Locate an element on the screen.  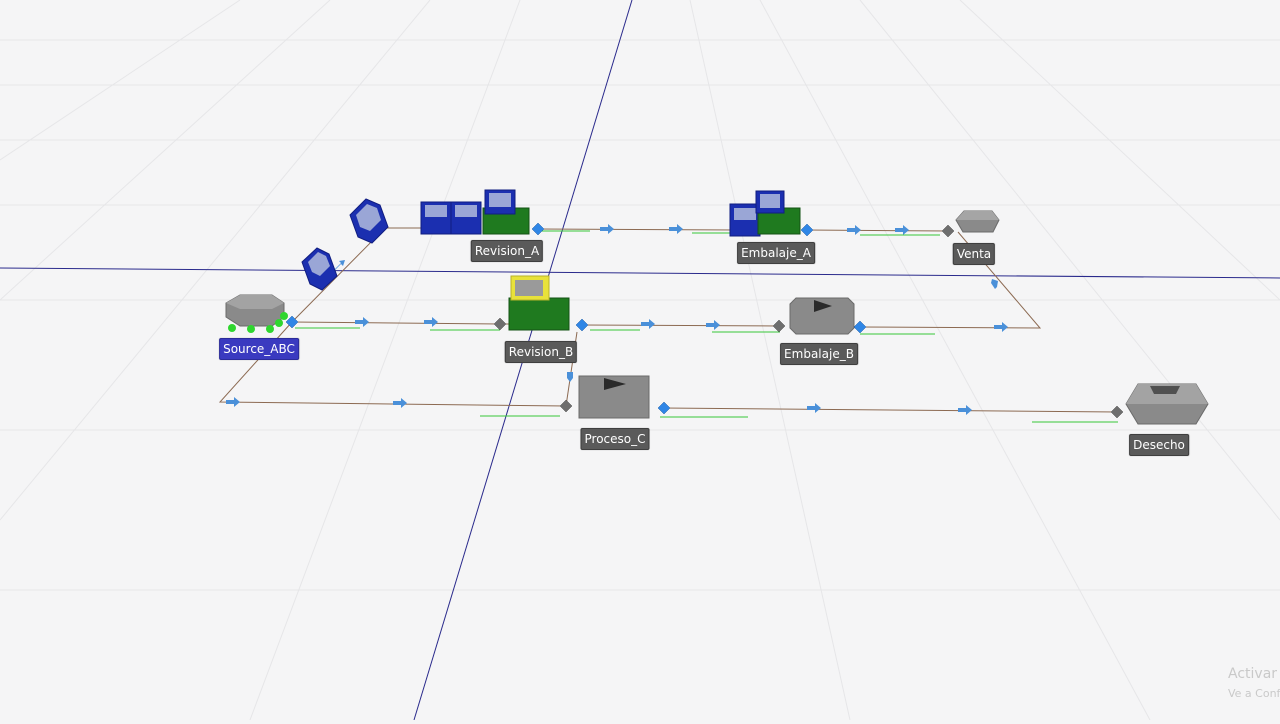
label-proceso-c: Proceso_C is located at coordinates (615, 439).